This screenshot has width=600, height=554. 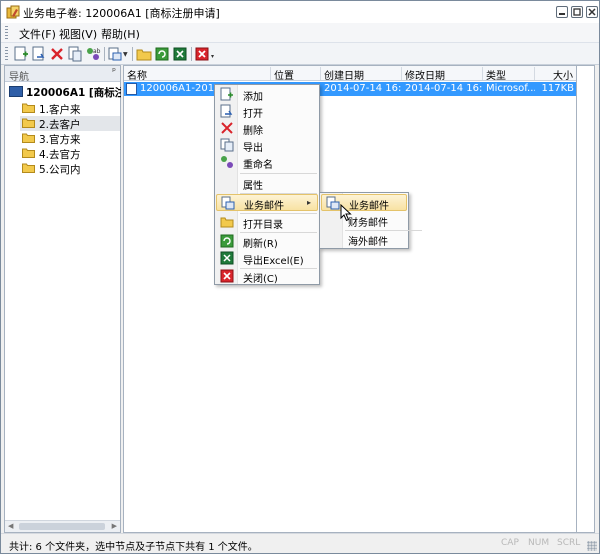 What do you see at coordinates (121, 13) in the screenshot?
I see `window-title: 业务电子卷: 120006A1 [商标注册申请]` at bounding box center [121, 13].